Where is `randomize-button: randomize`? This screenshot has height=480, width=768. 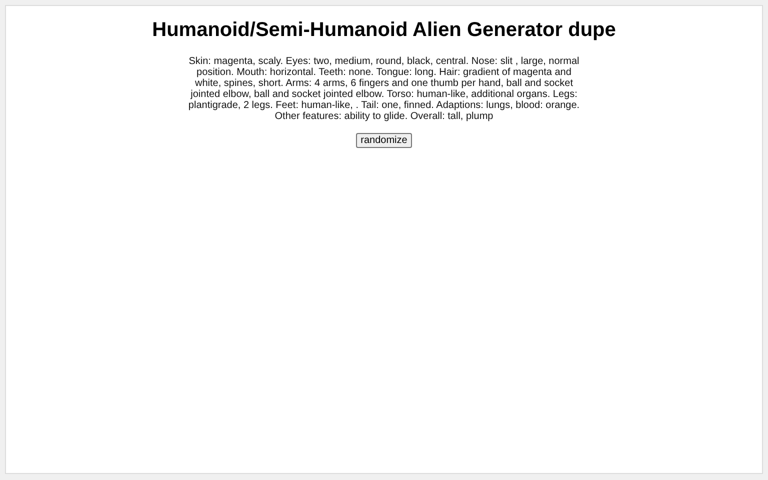 randomize-button: randomize is located at coordinates (384, 140).